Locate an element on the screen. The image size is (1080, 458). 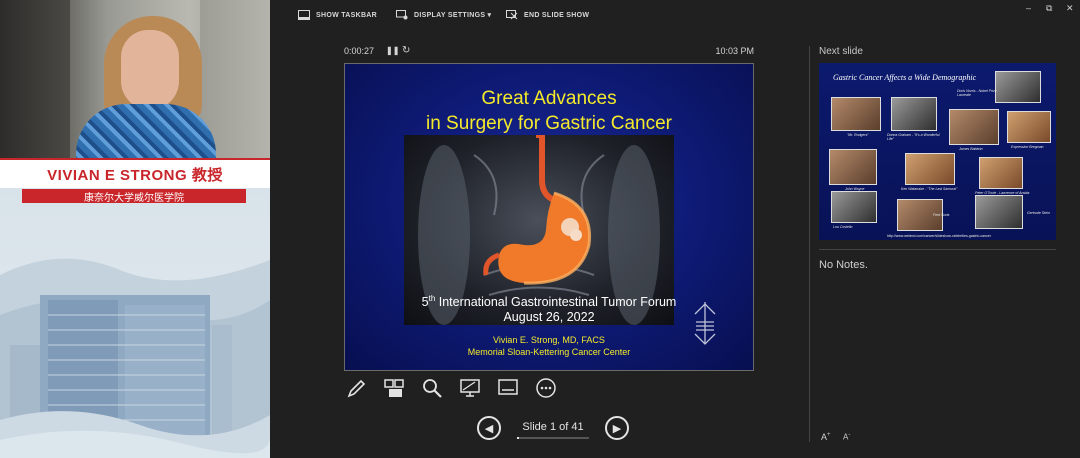
see-all-slides-button is located at coordinates (394, 388).